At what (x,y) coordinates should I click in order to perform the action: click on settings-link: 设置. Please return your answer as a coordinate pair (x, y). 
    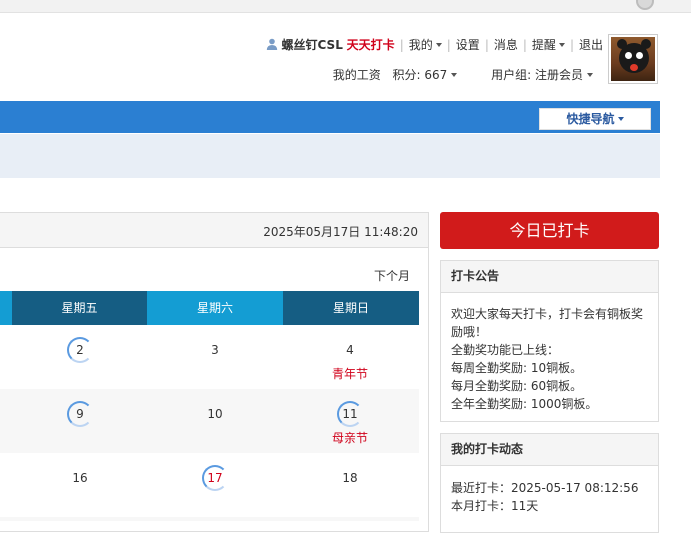
    Looking at the image, I should click on (468, 45).